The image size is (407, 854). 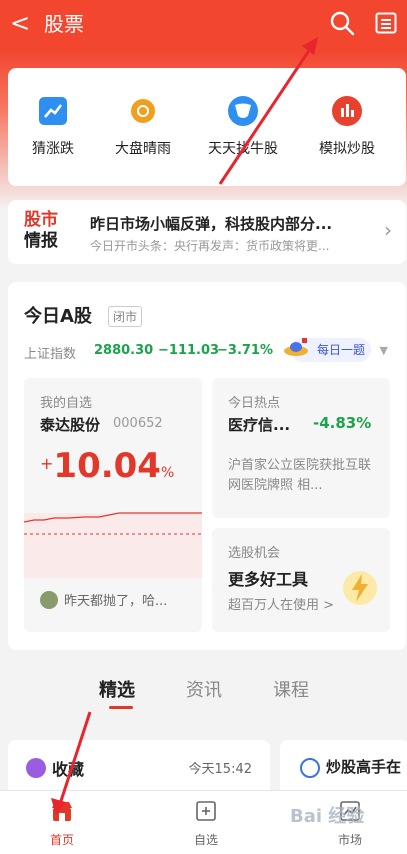 I want to click on tab-news: 资讯, so click(x=204, y=689).